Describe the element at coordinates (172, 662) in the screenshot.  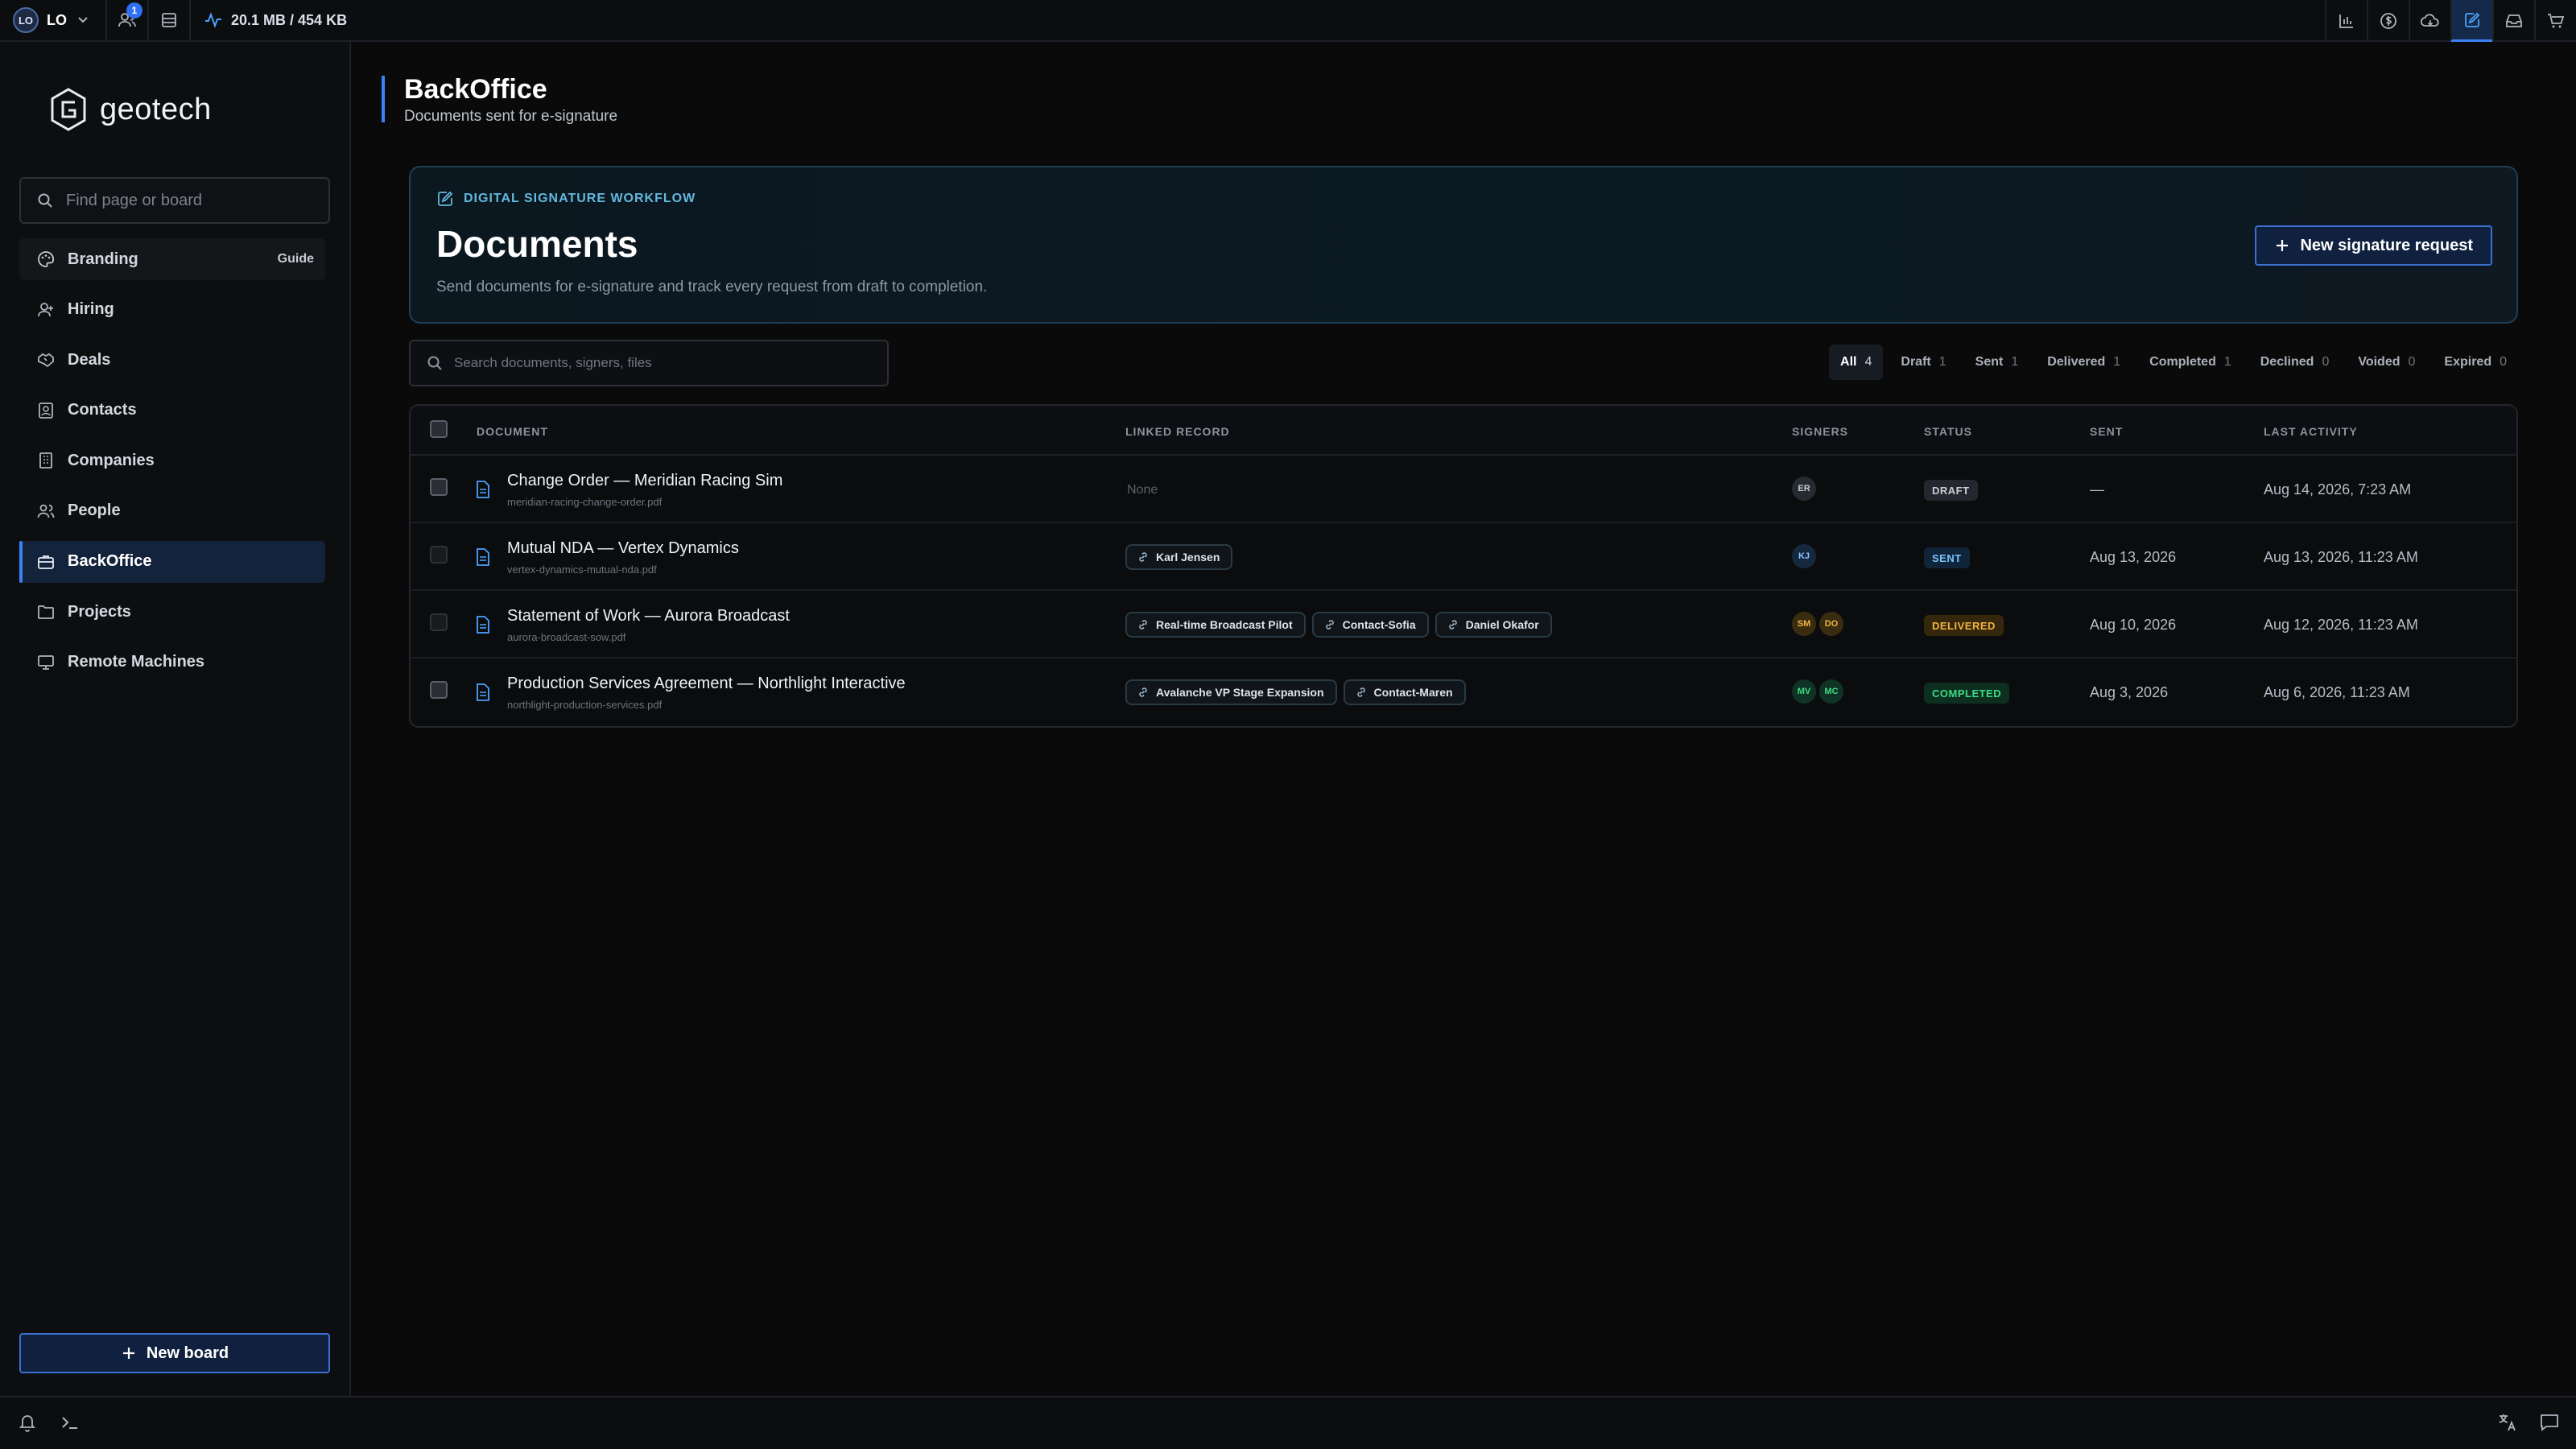
I see `sidebar-item-remote-machines: Remote Machines` at that location.